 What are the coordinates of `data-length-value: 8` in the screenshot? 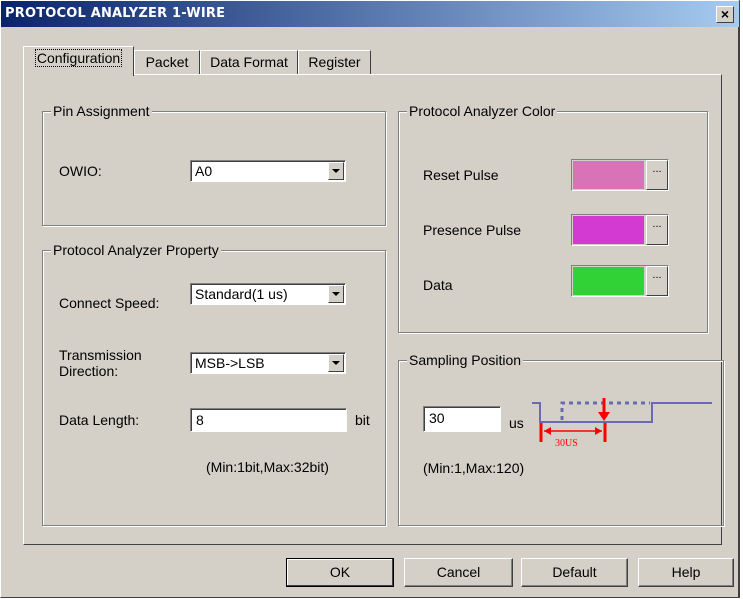 It's located at (200, 420).